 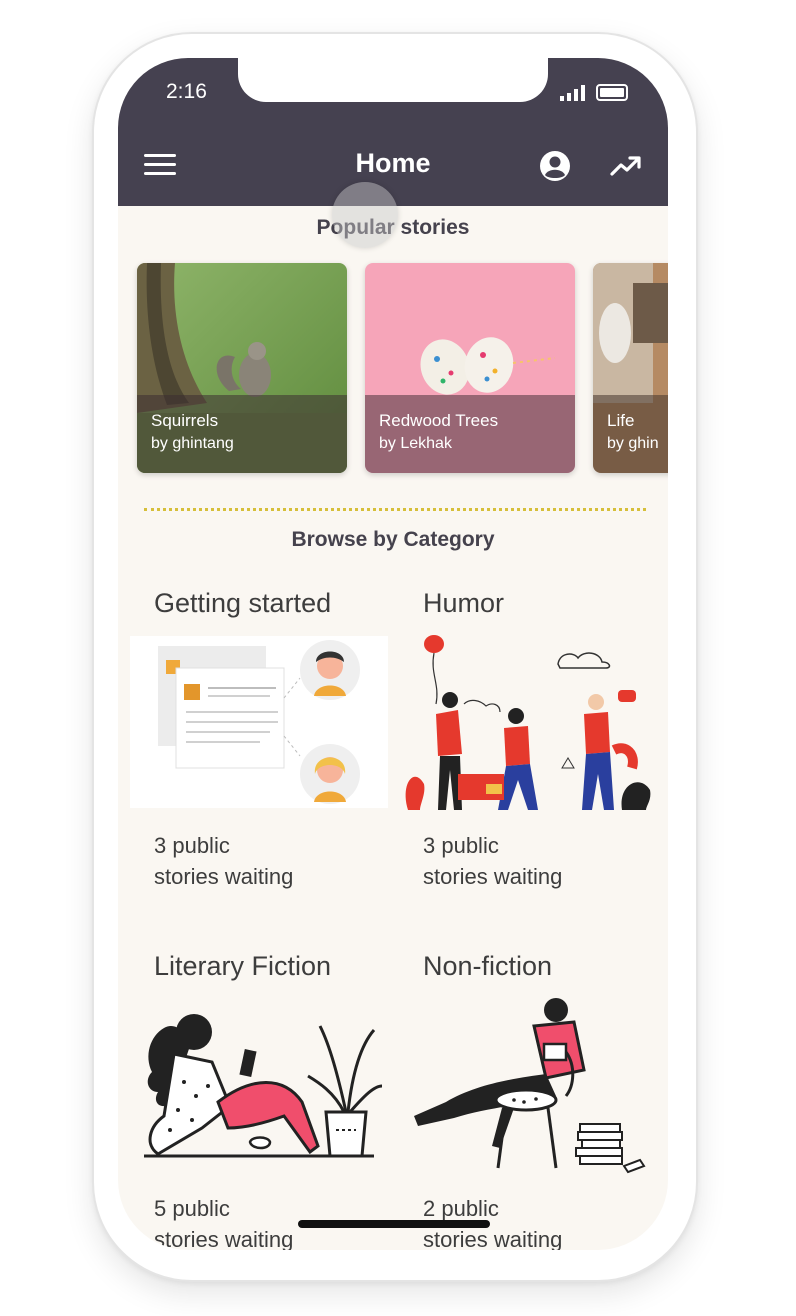 I want to click on signal-icon, so click(x=572, y=92).